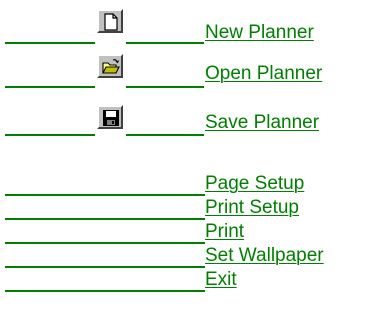  I want to click on menu-item-save-planner: Save Planner, so click(187, 115).